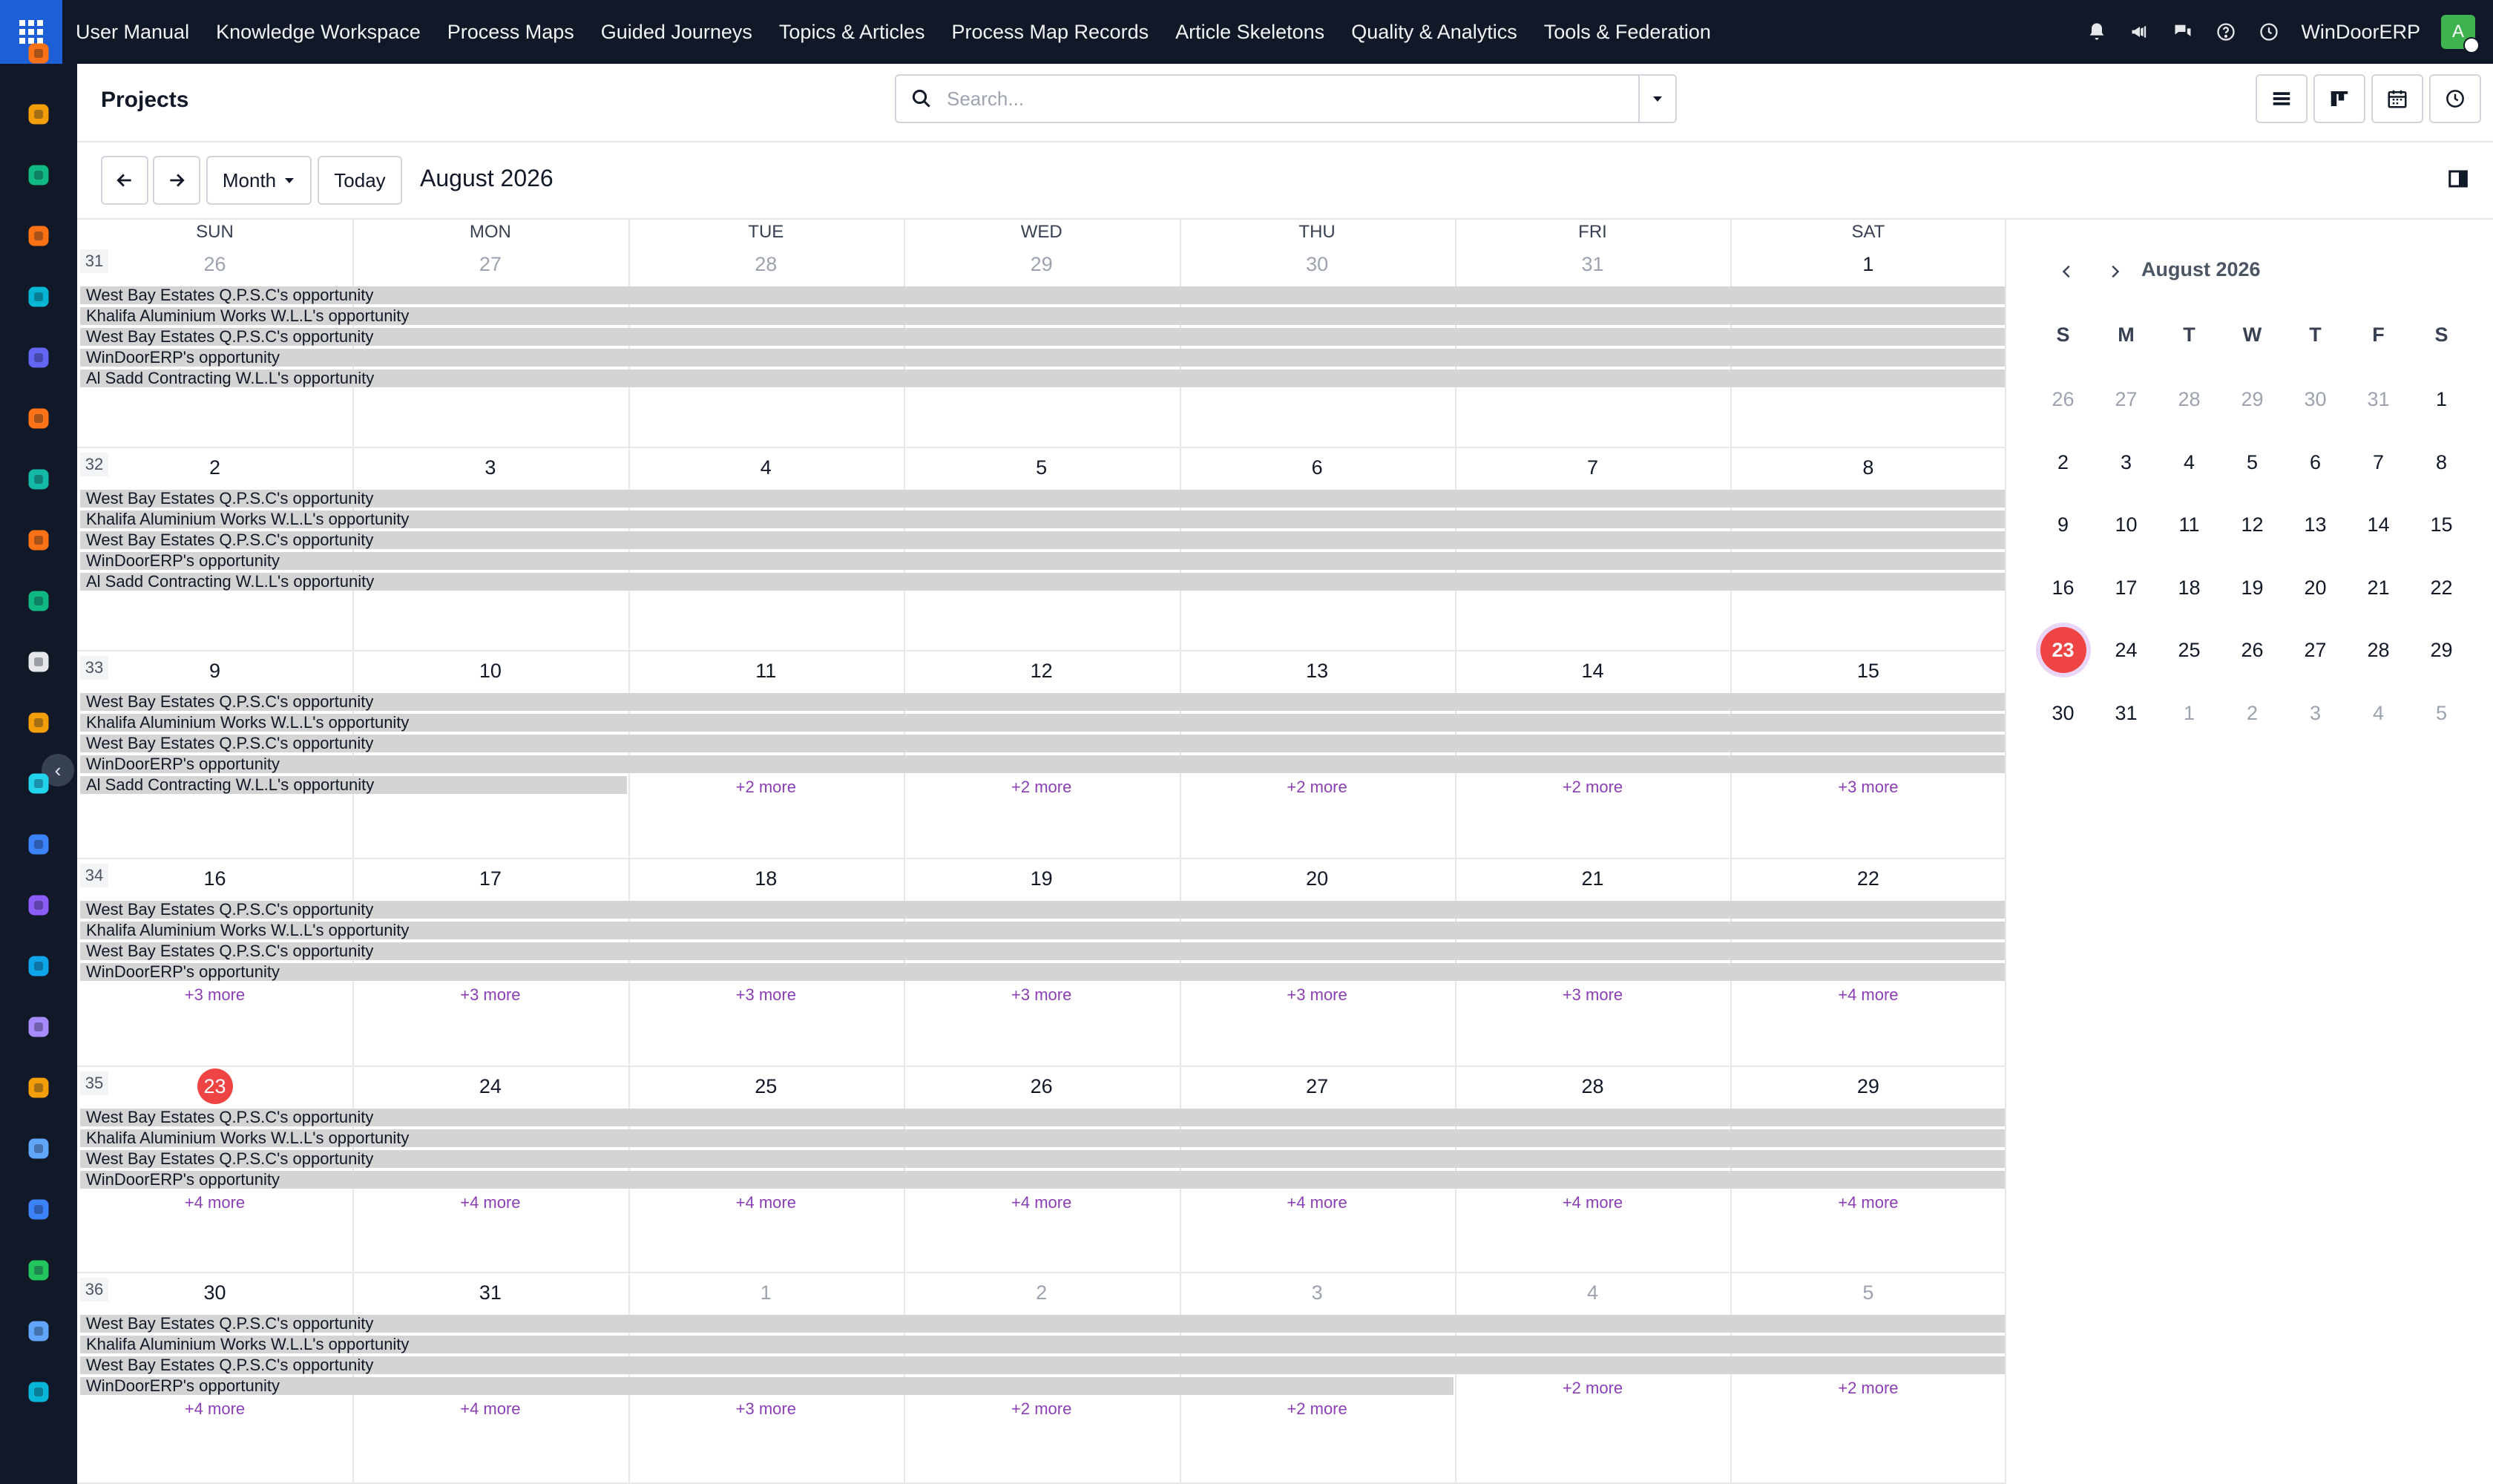  What do you see at coordinates (2097, 32) in the screenshot?
I see `bell-icon` at bounding box center [2097, 32].